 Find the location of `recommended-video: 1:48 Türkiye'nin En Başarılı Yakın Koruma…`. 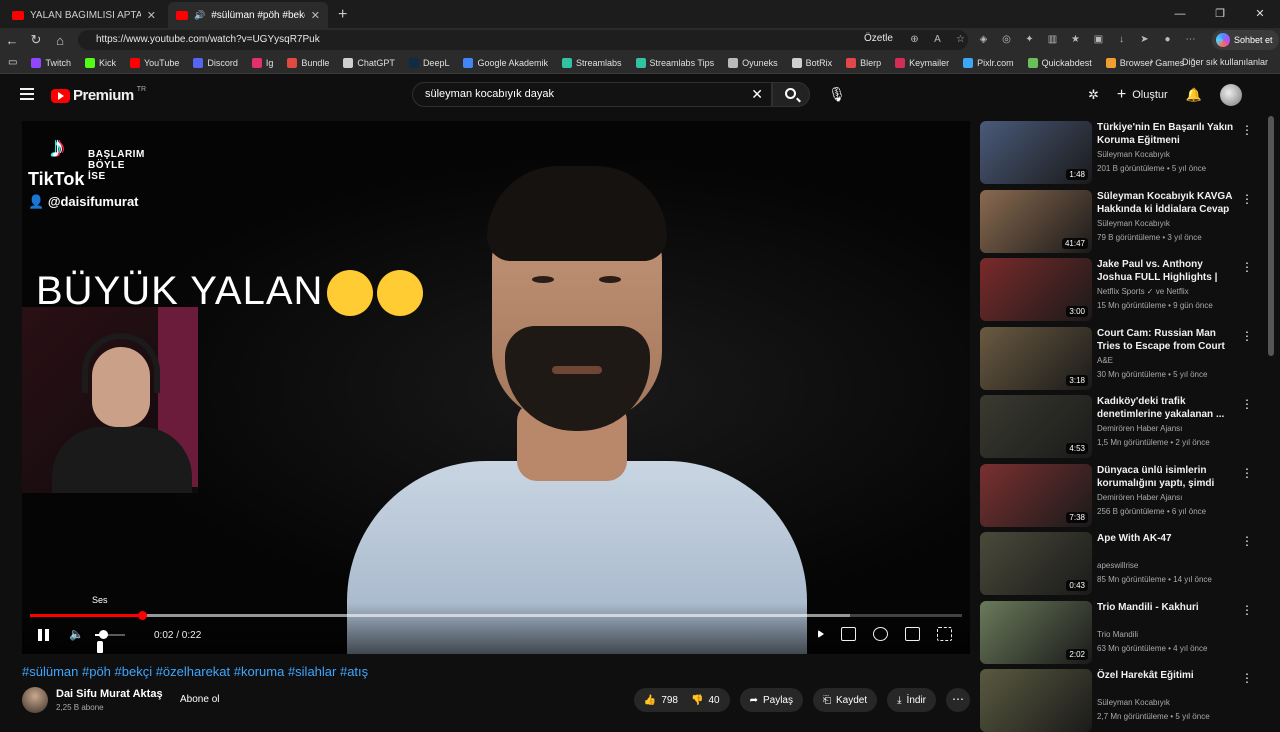

recommended-video: 1:48 Türkiye'nin En Başarılı Yakın Koruma… is located at coordinates (1120, 152).